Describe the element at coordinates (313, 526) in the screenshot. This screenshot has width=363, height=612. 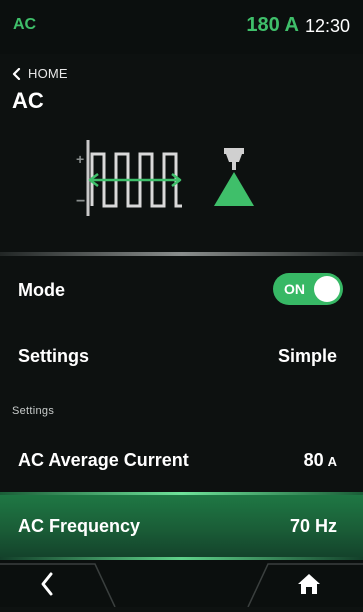
I see `ac-frequency-value: 70 Hz` at that location.